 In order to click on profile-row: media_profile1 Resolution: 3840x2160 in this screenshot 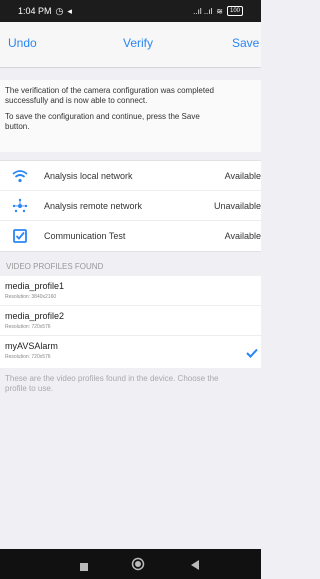, I will do `click(130, 291)`.